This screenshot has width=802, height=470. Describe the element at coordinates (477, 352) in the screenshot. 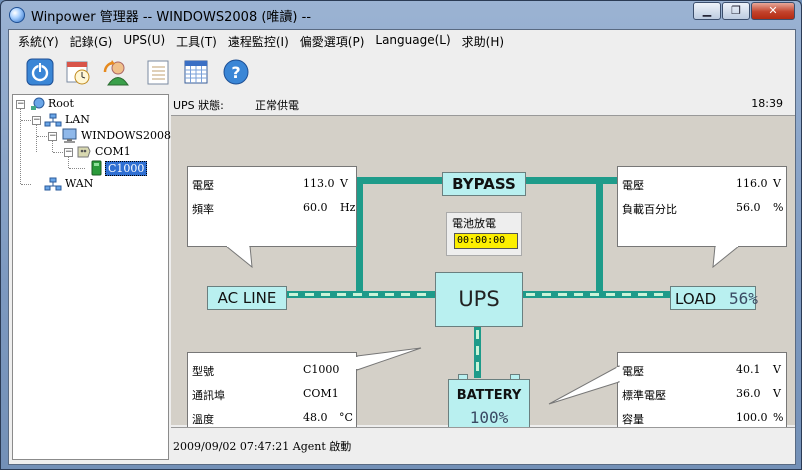

I see `battery-flow-dashes` at that location.